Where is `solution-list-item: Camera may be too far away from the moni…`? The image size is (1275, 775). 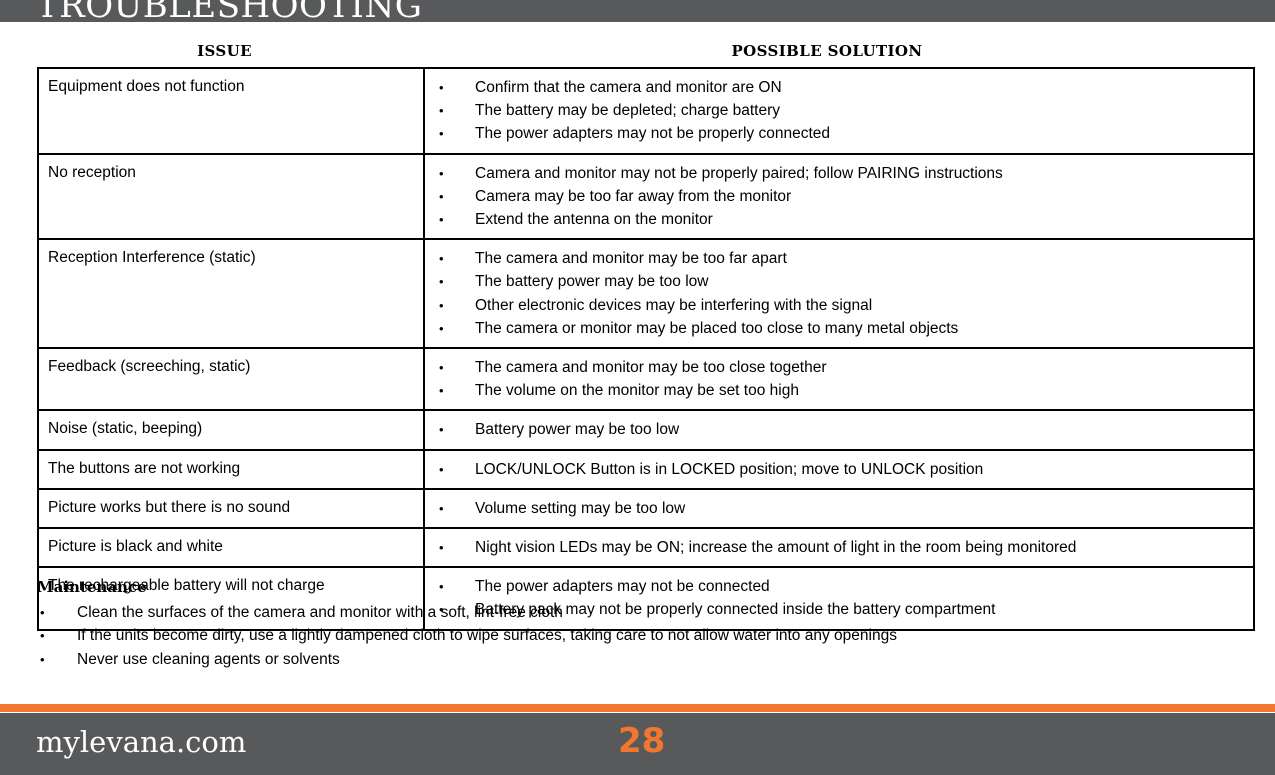
solution-list-item: Camera may be too far away from the moni… is located at coordinates (839, 196).